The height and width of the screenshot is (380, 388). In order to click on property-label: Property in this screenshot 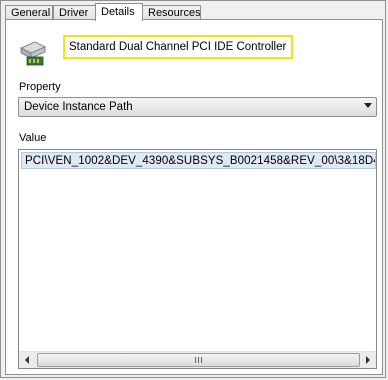, I will do `click(40, 87)`.